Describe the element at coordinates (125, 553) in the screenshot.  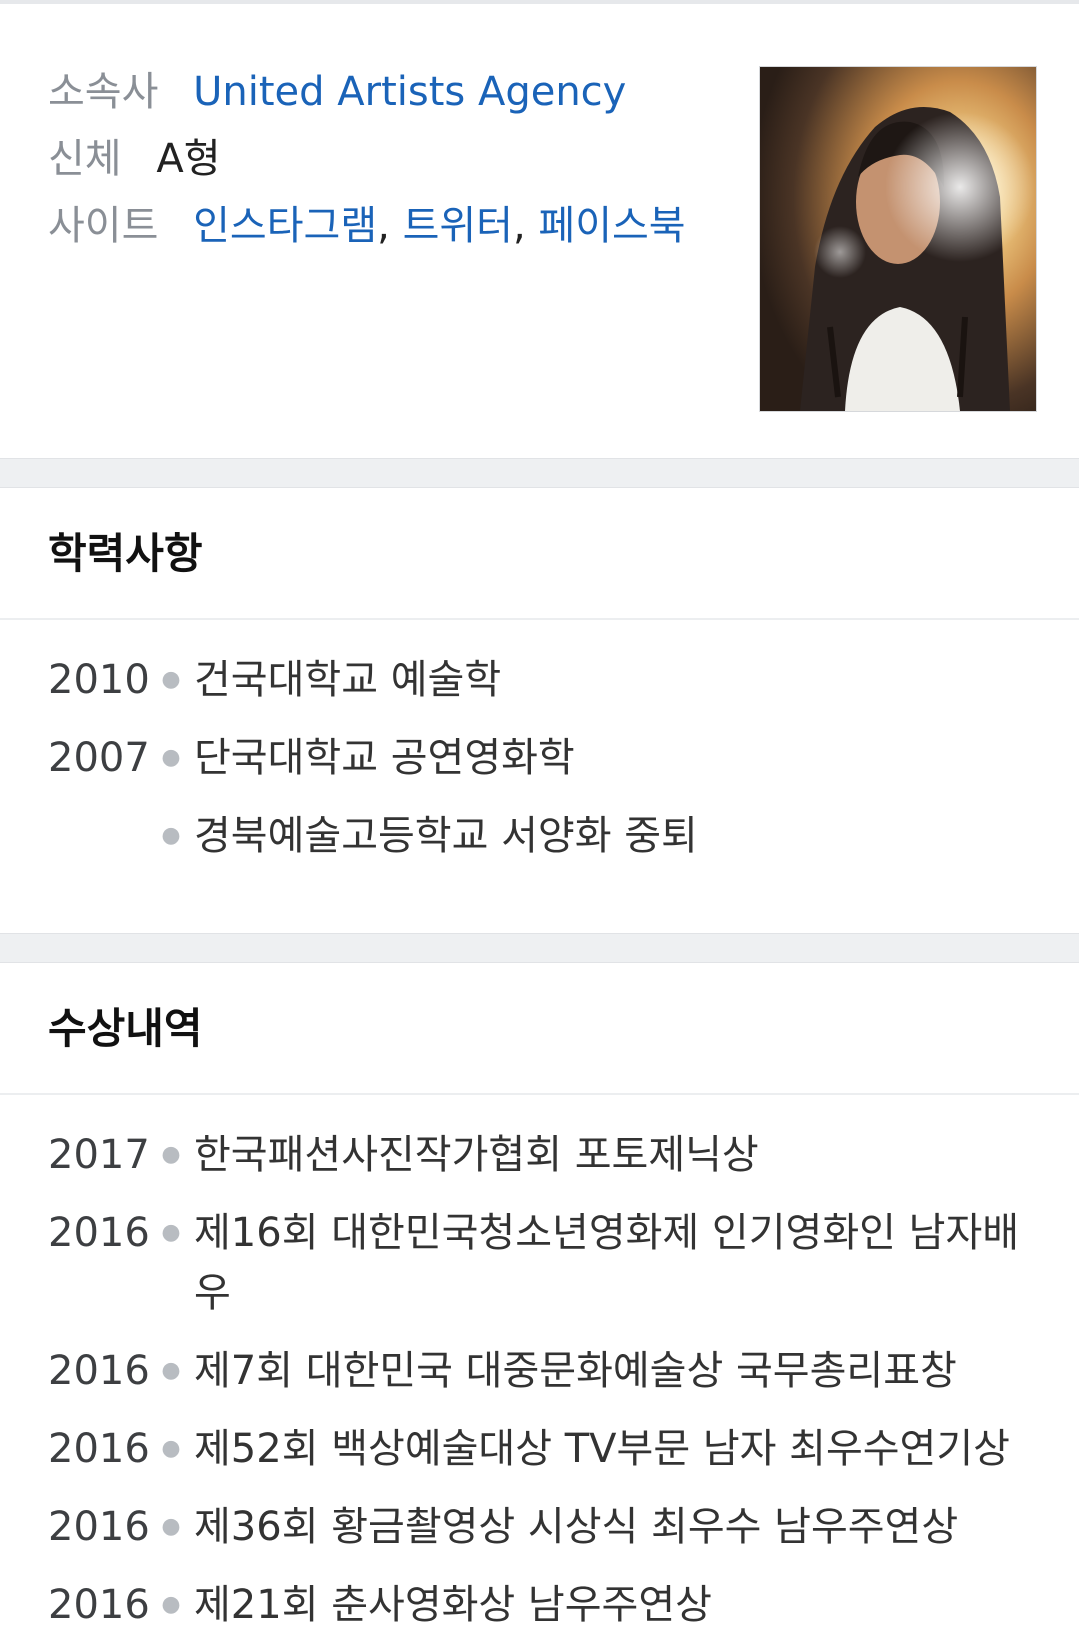
I see `education-title: 학력사항` at that location.